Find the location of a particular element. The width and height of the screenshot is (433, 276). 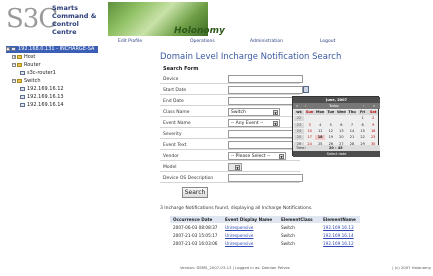

tree-item-switch: − Switch is located at coordinates (26, 81).